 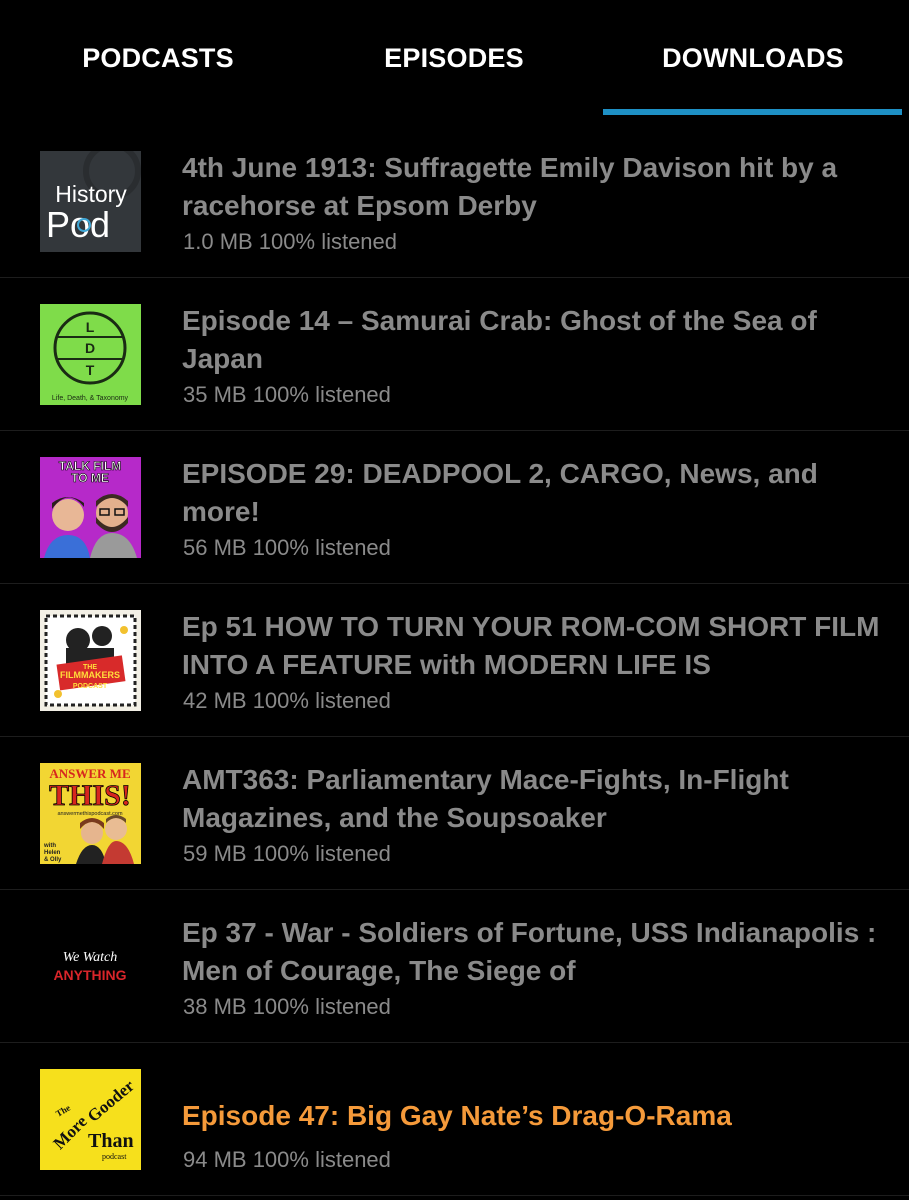 What do you see at coordinates (287, 853) in the screenshot?
I see `episode-meta: 59 MB 100% listened` at bounding box center [287, 853].